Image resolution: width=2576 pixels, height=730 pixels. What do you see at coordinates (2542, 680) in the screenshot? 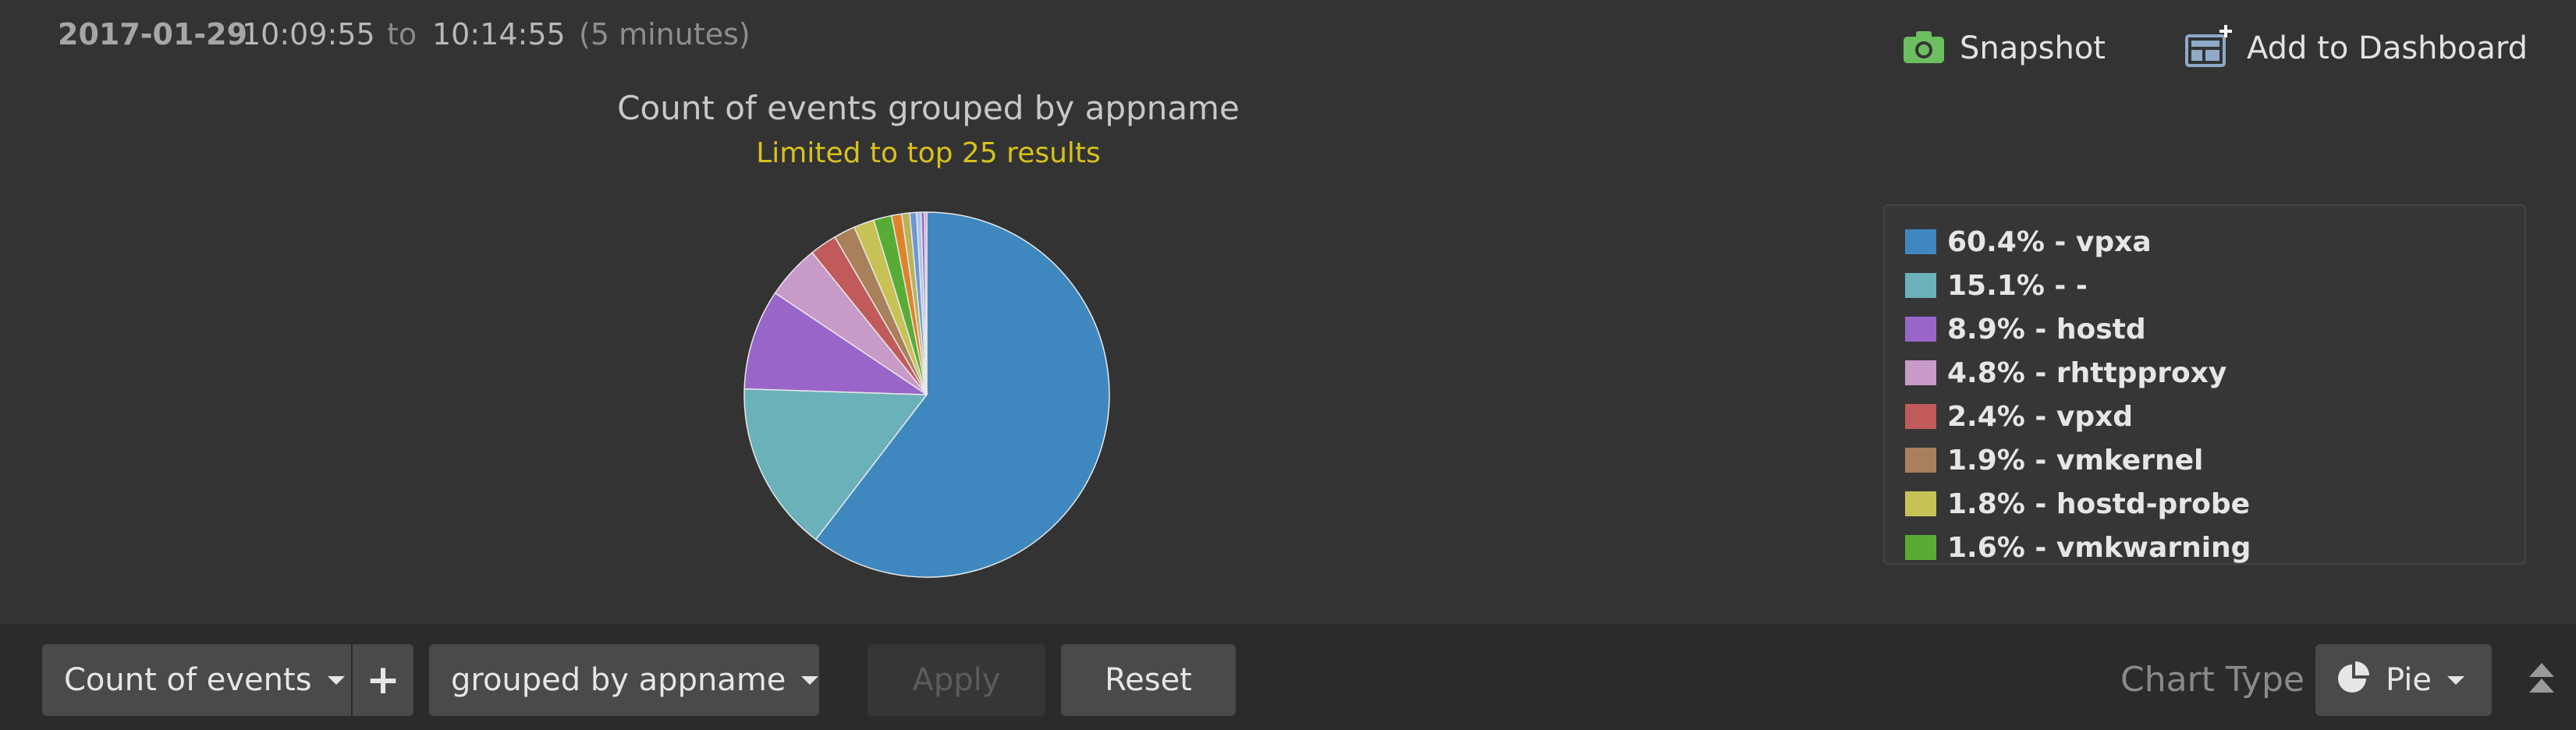
I see `collapse-panel-icon` at bounding box center [2542, 680].